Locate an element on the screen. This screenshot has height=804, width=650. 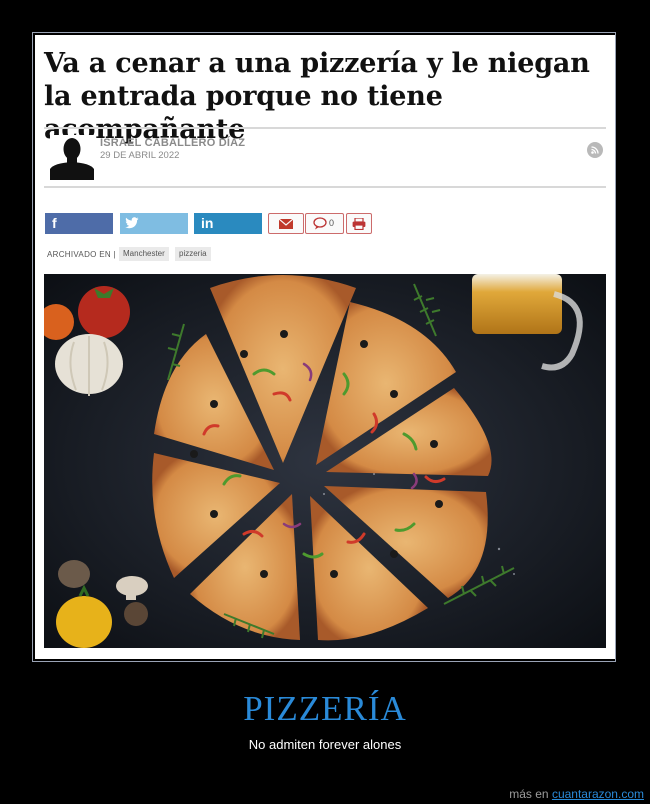
speech-bubble-icon is located at coordinates (320, 223).